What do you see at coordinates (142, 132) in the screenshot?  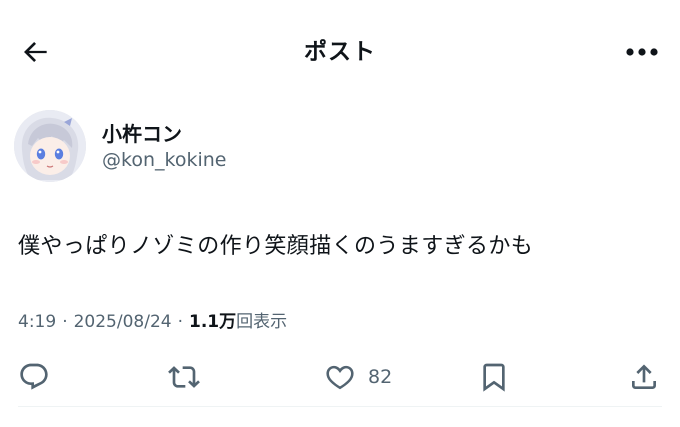 I see `author-display-name: 小杵コン` at bounding box center [142, 132].